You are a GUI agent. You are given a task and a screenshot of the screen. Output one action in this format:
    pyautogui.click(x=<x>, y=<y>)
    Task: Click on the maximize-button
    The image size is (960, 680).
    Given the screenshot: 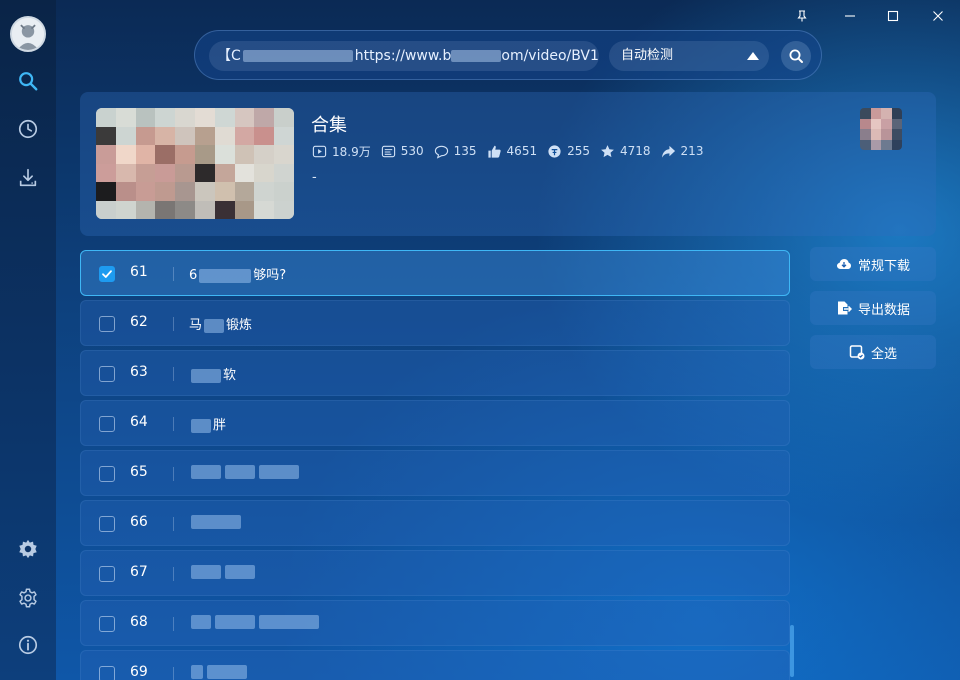 What is the action you would take?
    pyautogui.click(x=893, y=16)
    